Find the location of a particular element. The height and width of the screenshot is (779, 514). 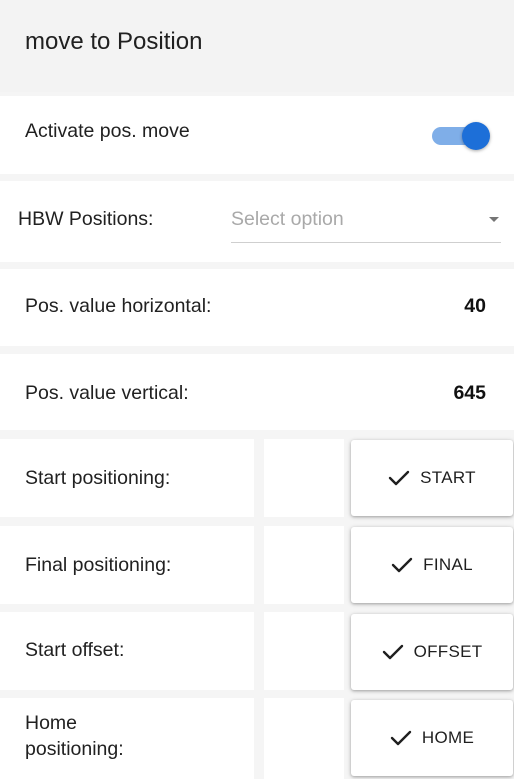

home-button: HOME is located at coordinates (432, 738).